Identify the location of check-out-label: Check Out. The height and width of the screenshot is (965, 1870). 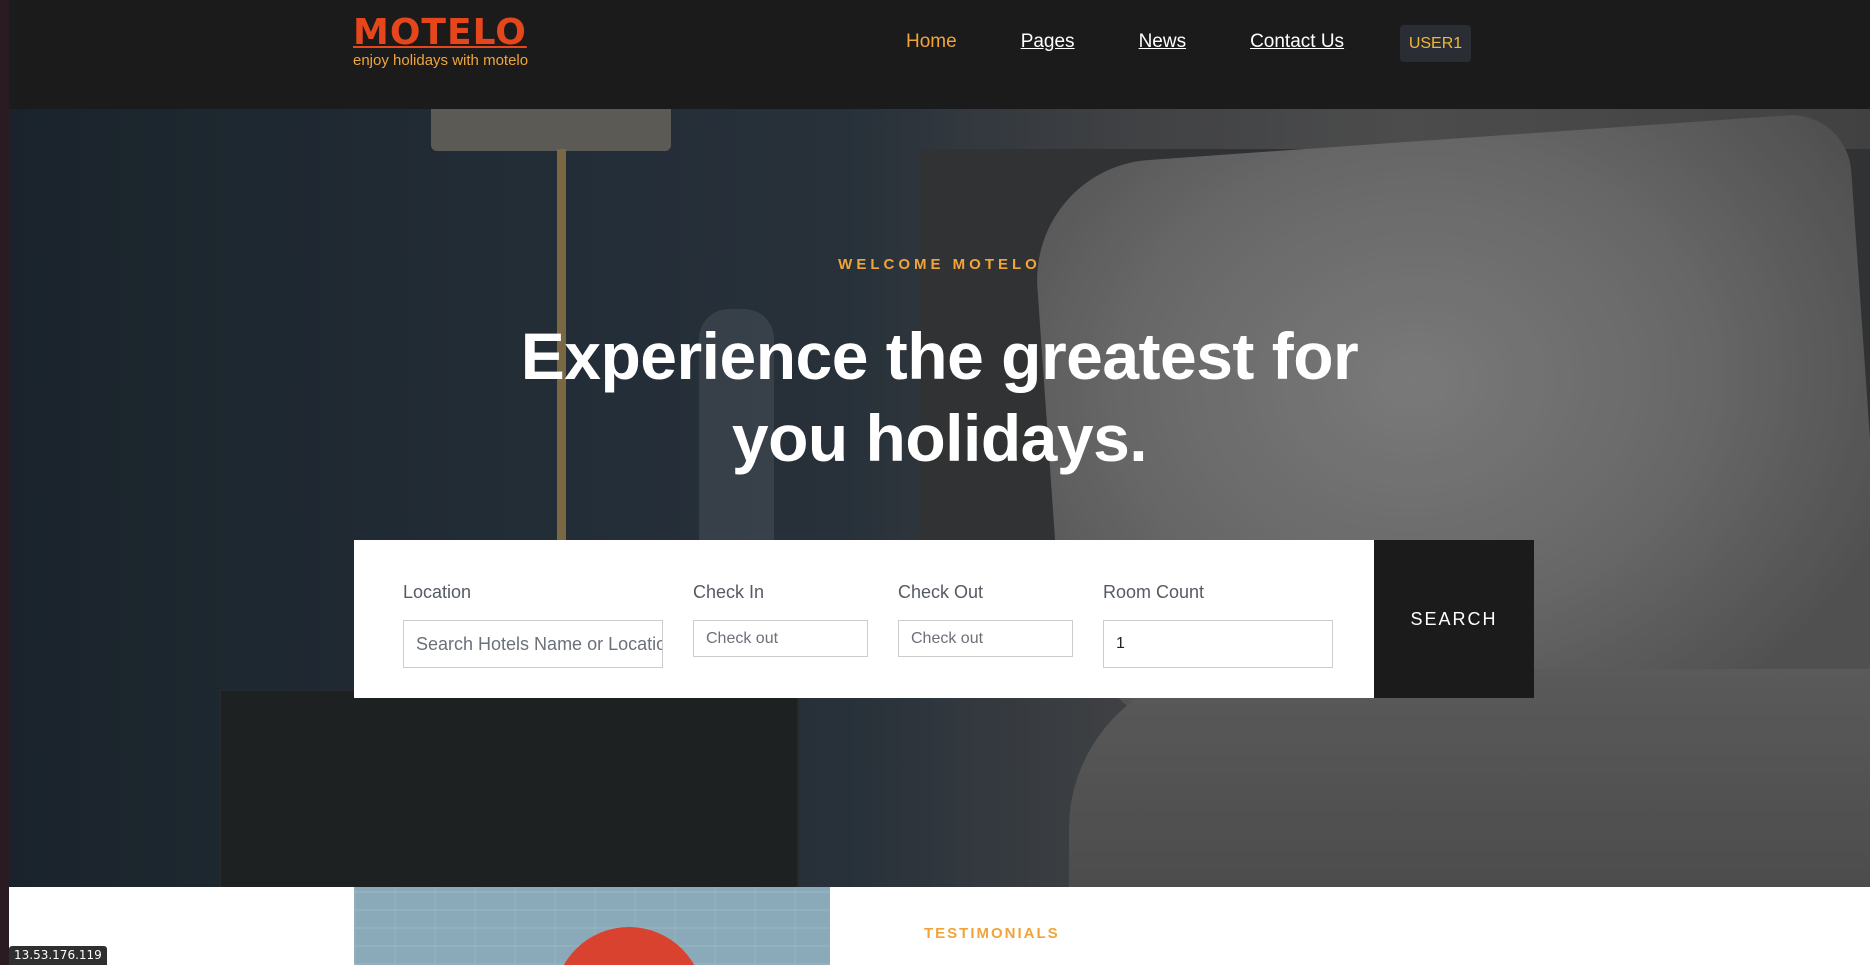
(941, 592).